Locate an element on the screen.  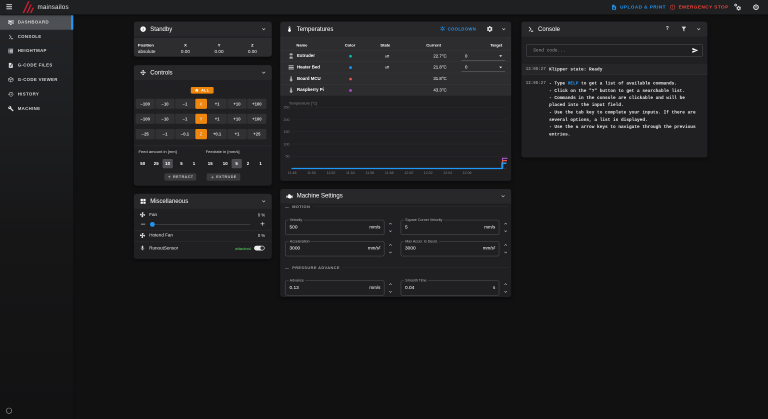
svg-text: 11:48 is located at coordinates (292, 173).